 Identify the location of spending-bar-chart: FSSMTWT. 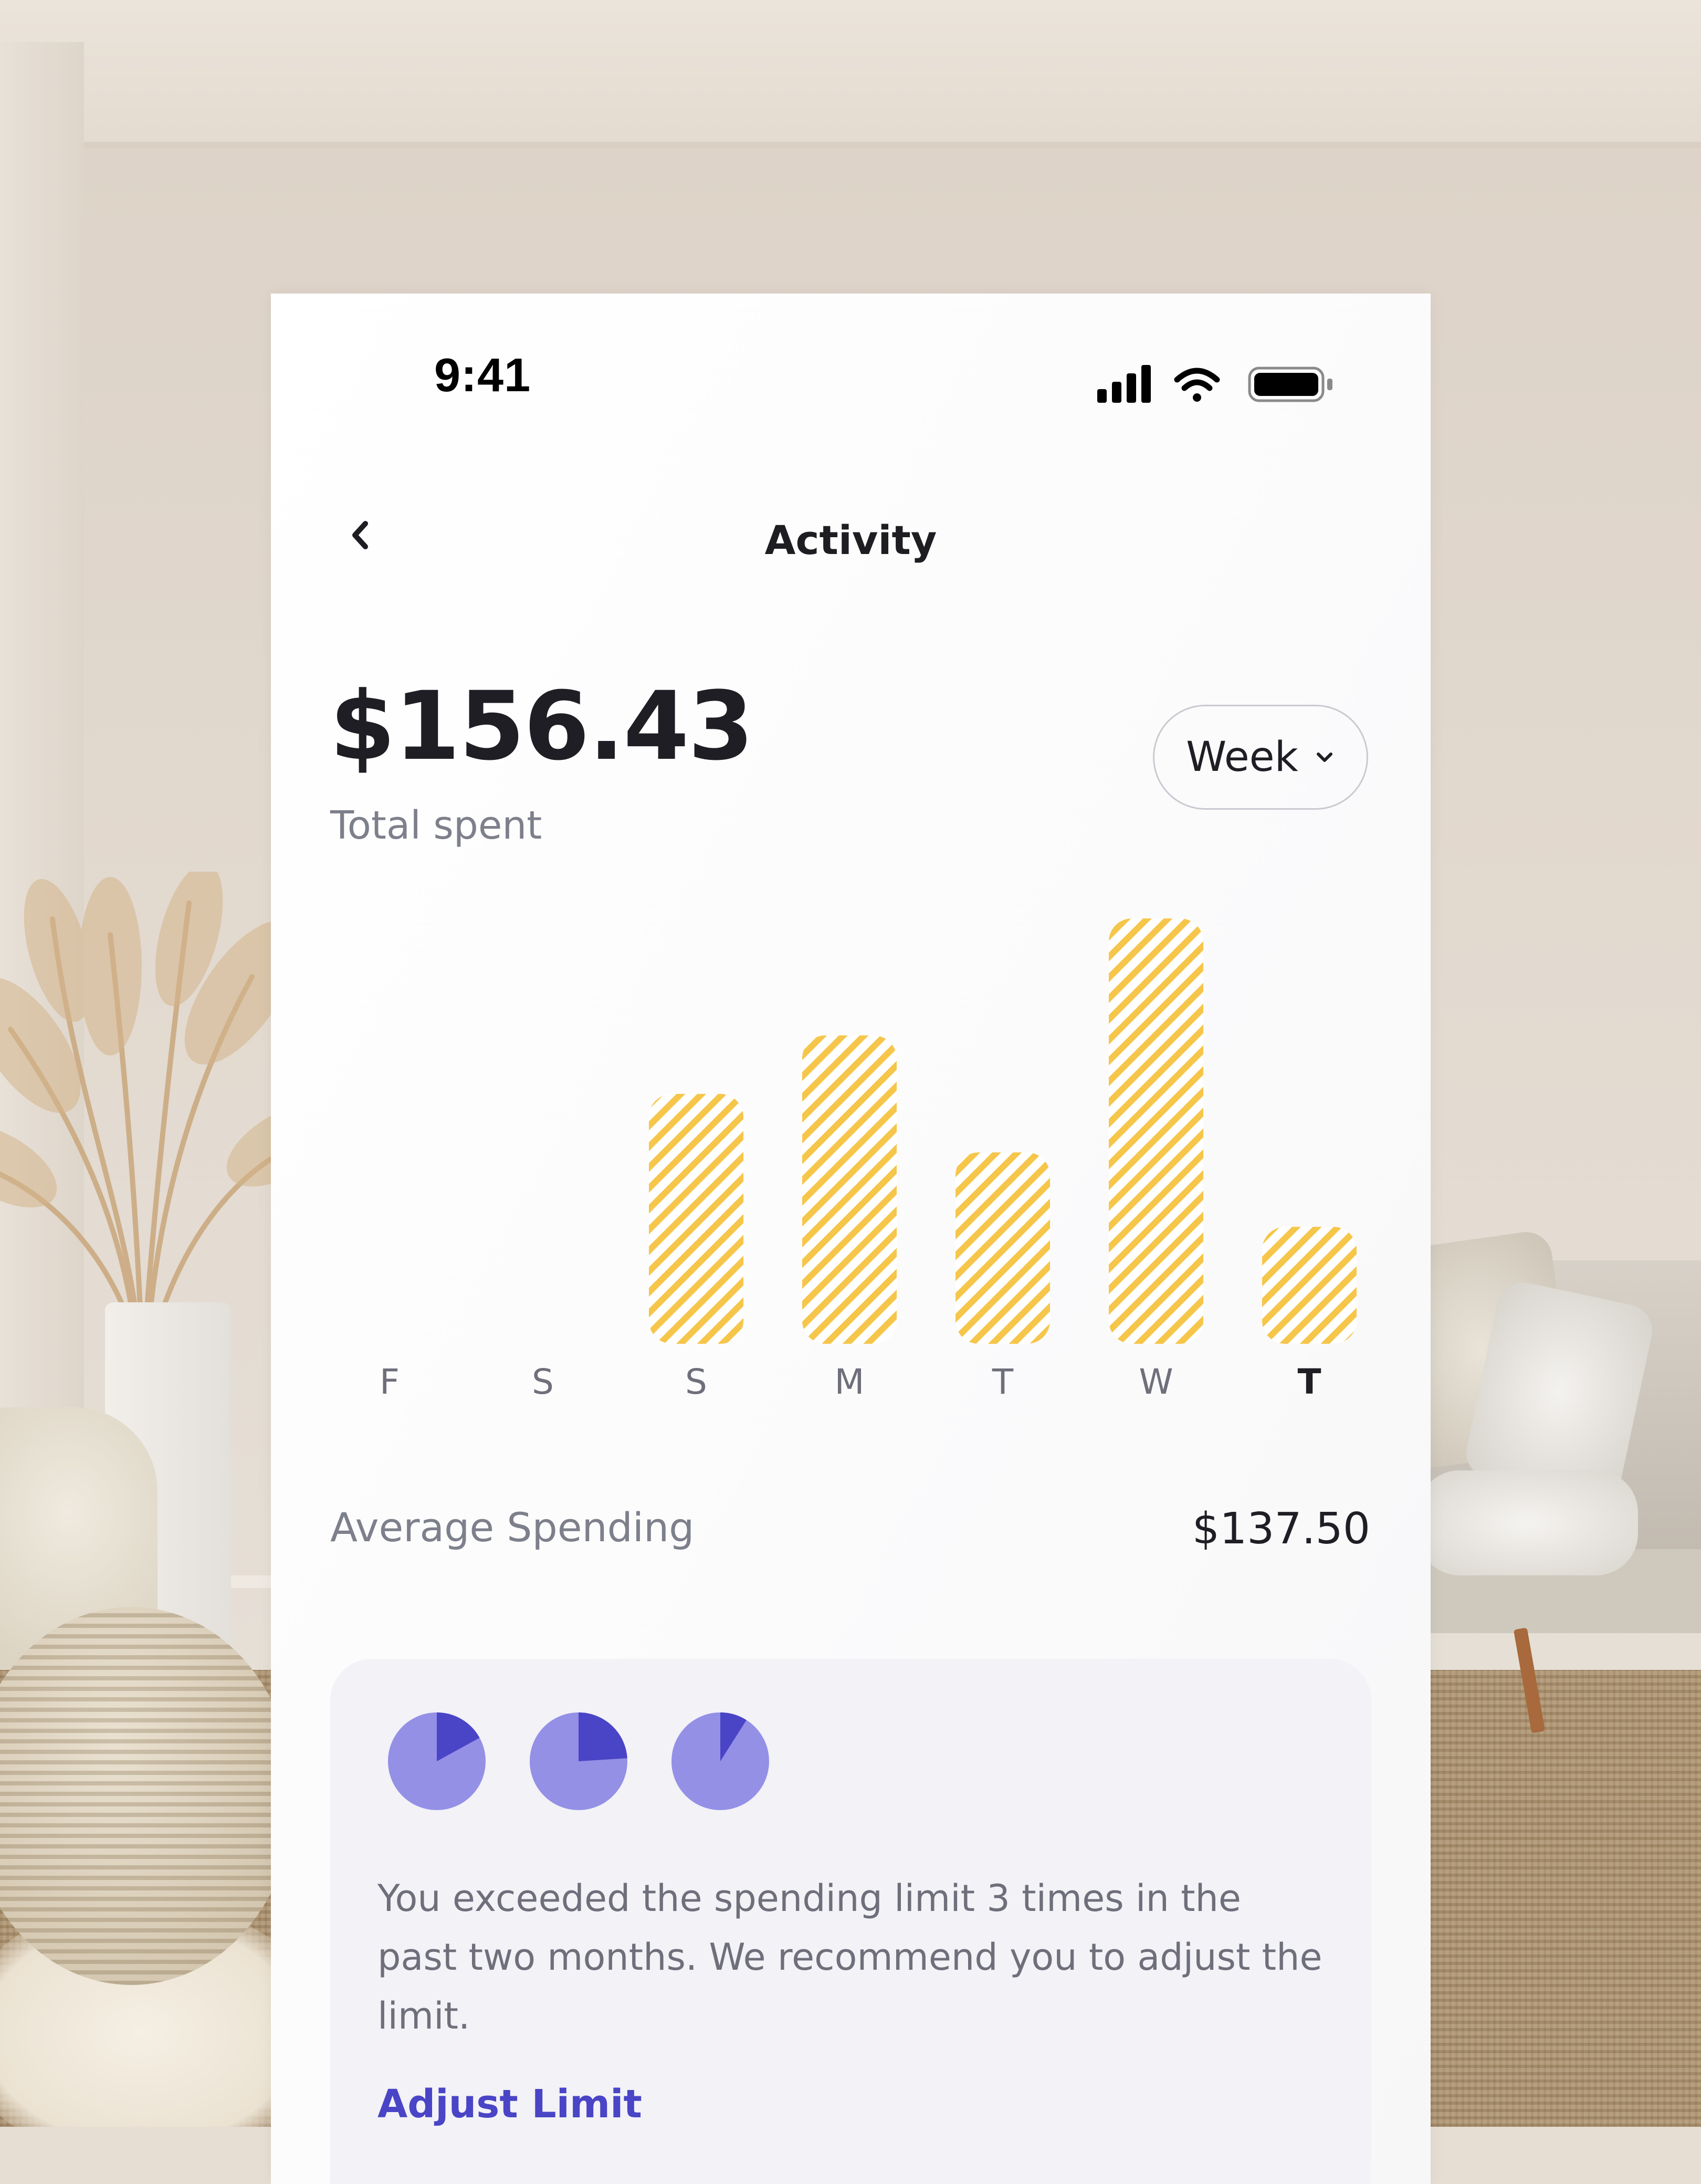
(868, 1160).